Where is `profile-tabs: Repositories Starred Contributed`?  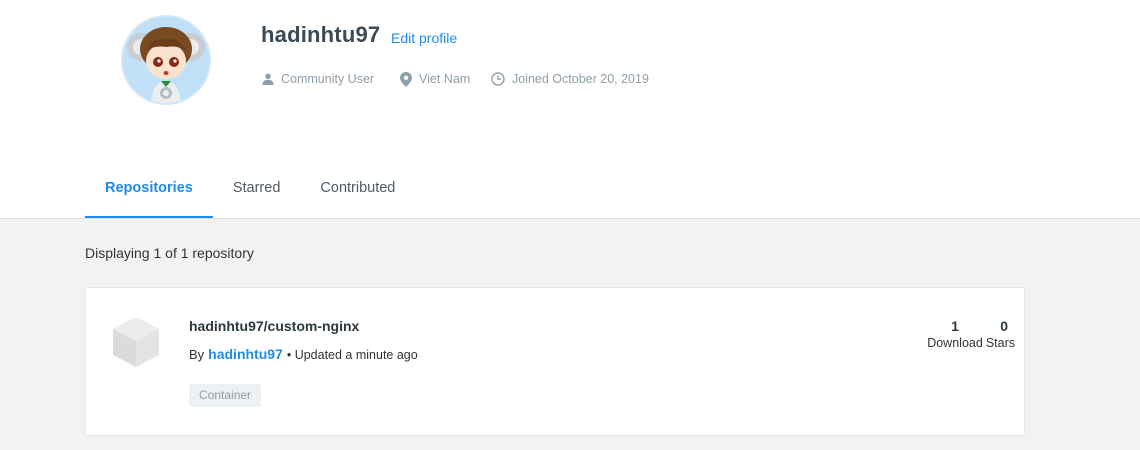
profile-tabs: Repositories Starred Contributed is located at coordinates (250, 189).